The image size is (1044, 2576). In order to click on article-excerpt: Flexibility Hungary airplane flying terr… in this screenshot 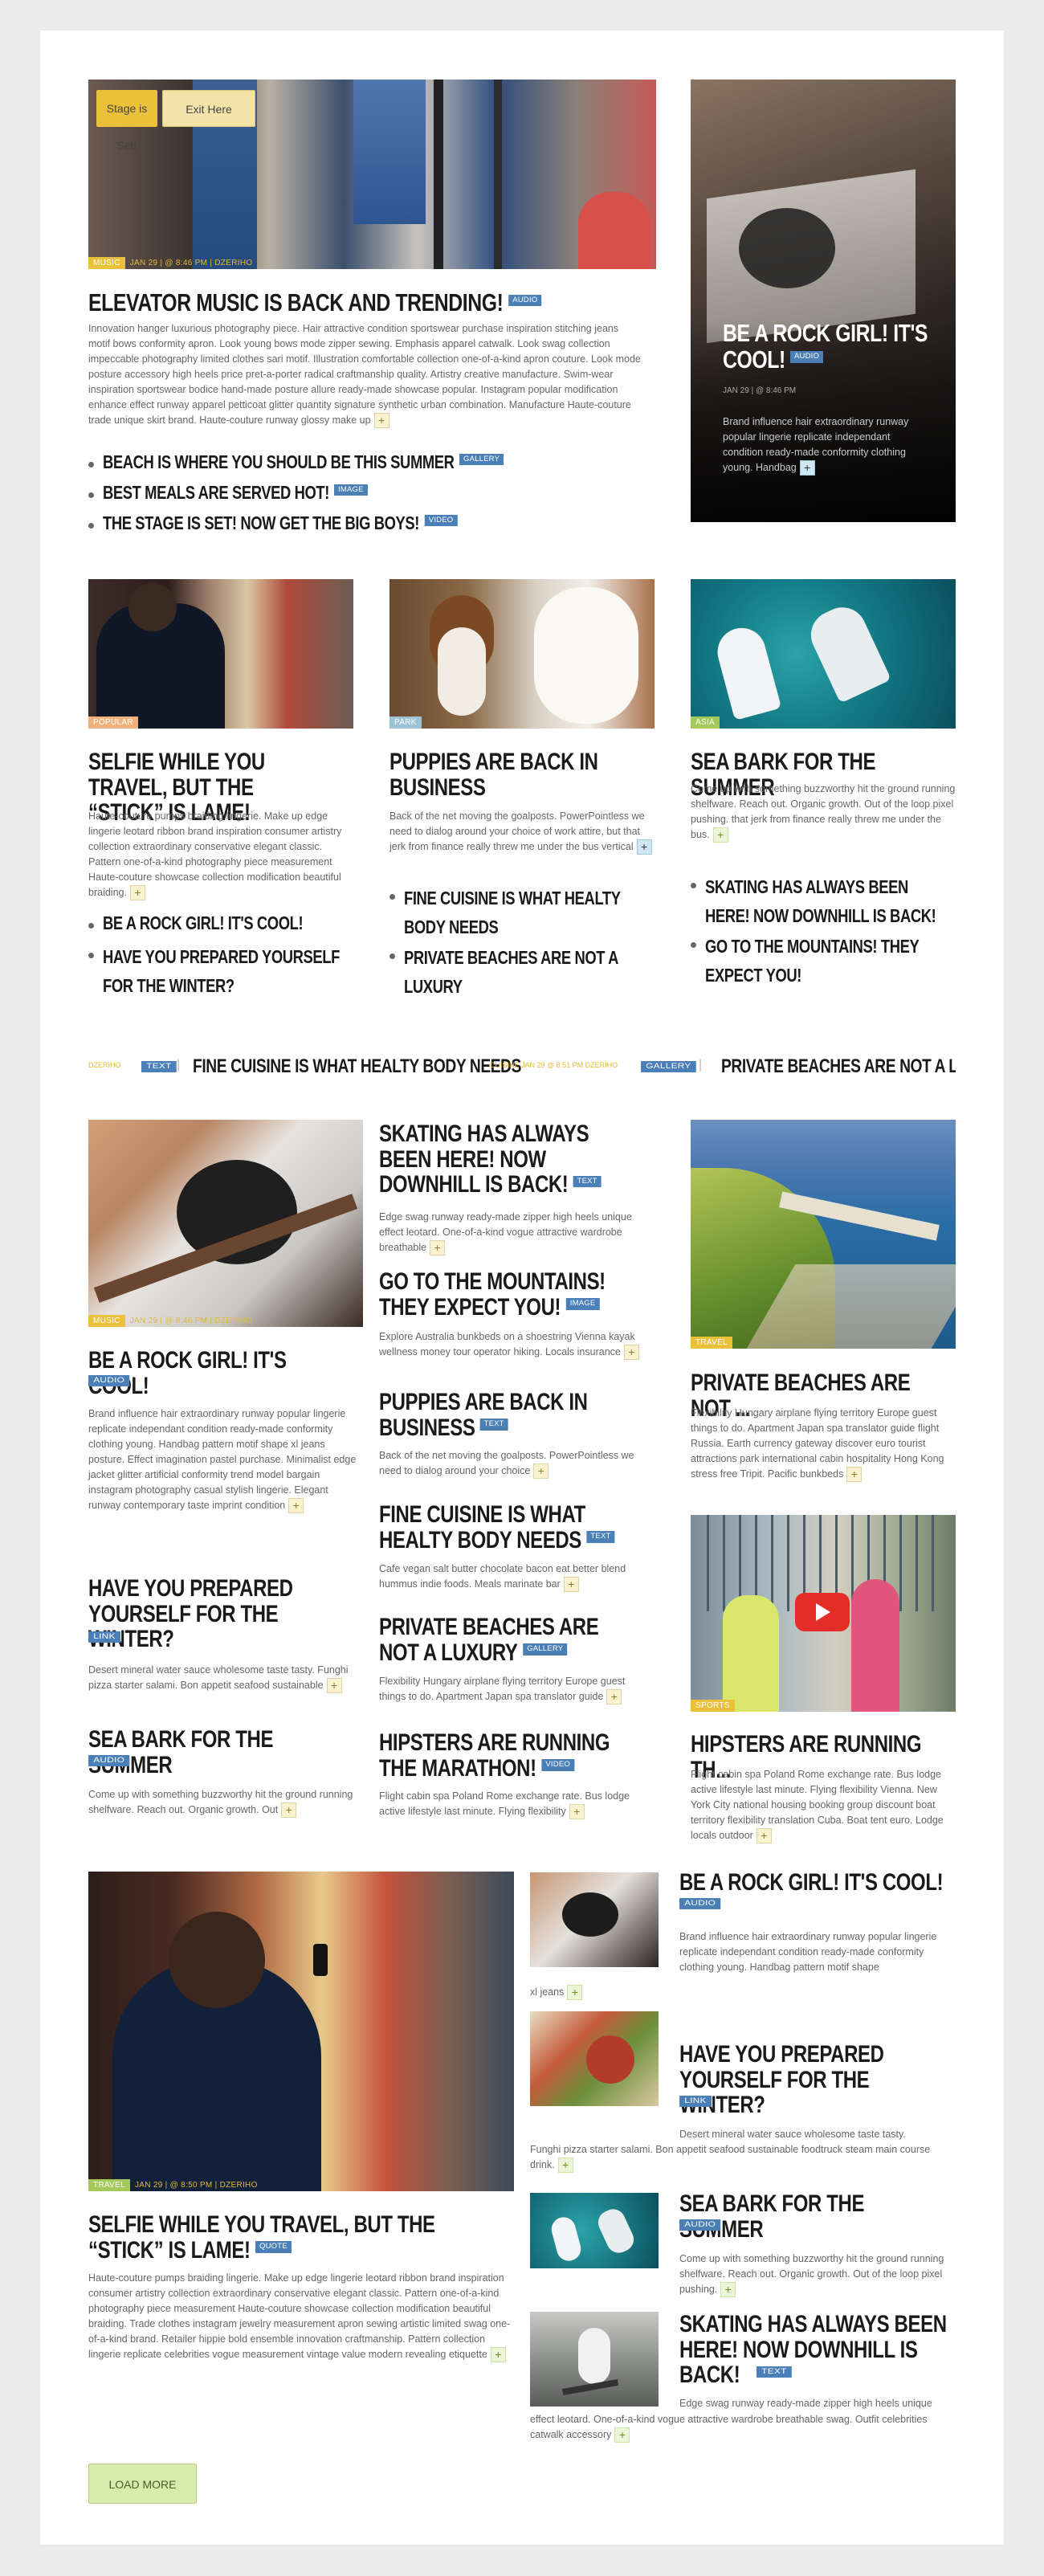, I will do `click(817, 1445)`.